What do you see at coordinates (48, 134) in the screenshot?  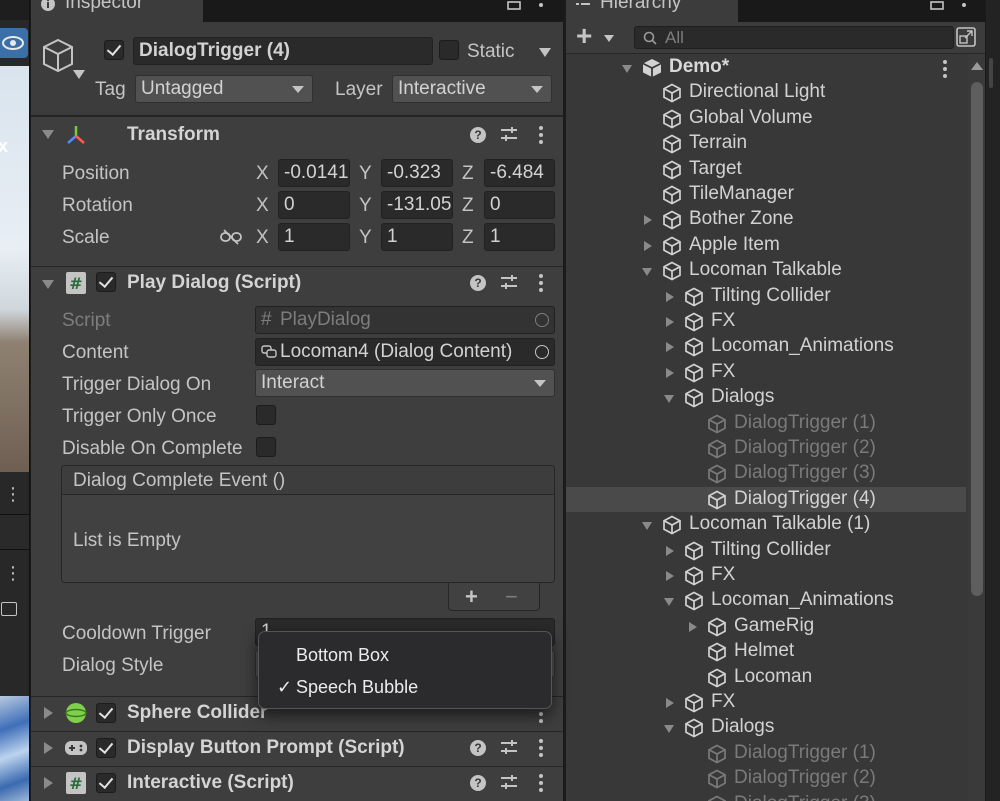 I see `transform-foldout` at bounding box center [48, 134].